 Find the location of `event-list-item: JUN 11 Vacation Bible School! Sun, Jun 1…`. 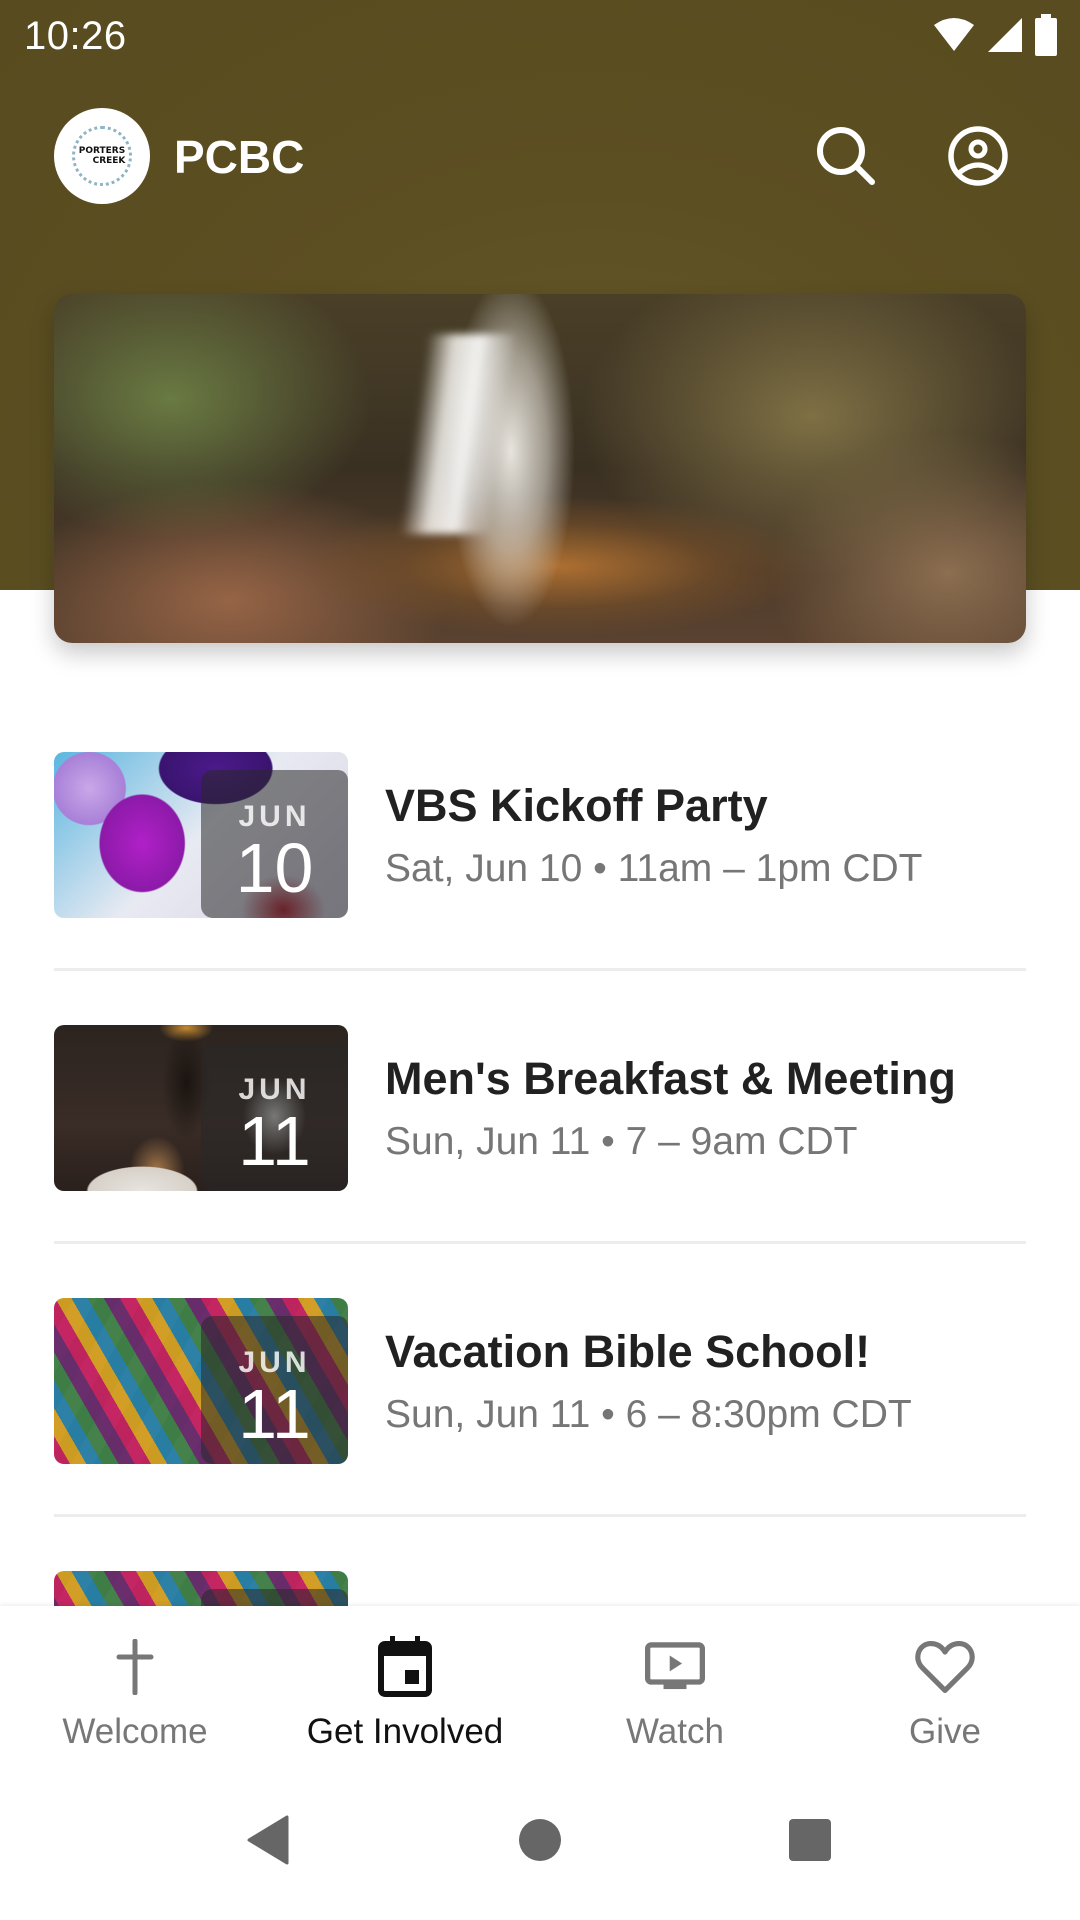

event-list-item: JUN 11 Vacation Bible School! Sun, Jun 1… is located at coordinates (540, 1381).